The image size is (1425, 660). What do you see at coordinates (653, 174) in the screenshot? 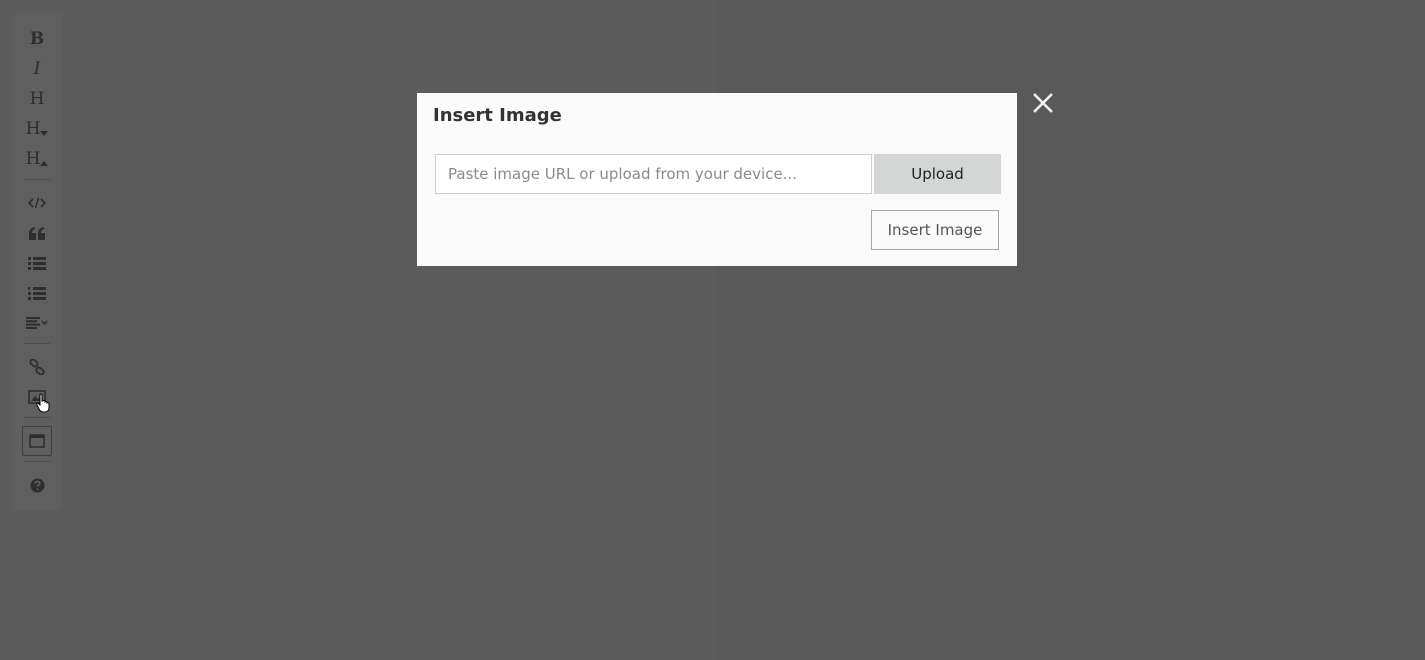
I see `image-url-input` at bounding box center [653, 174].